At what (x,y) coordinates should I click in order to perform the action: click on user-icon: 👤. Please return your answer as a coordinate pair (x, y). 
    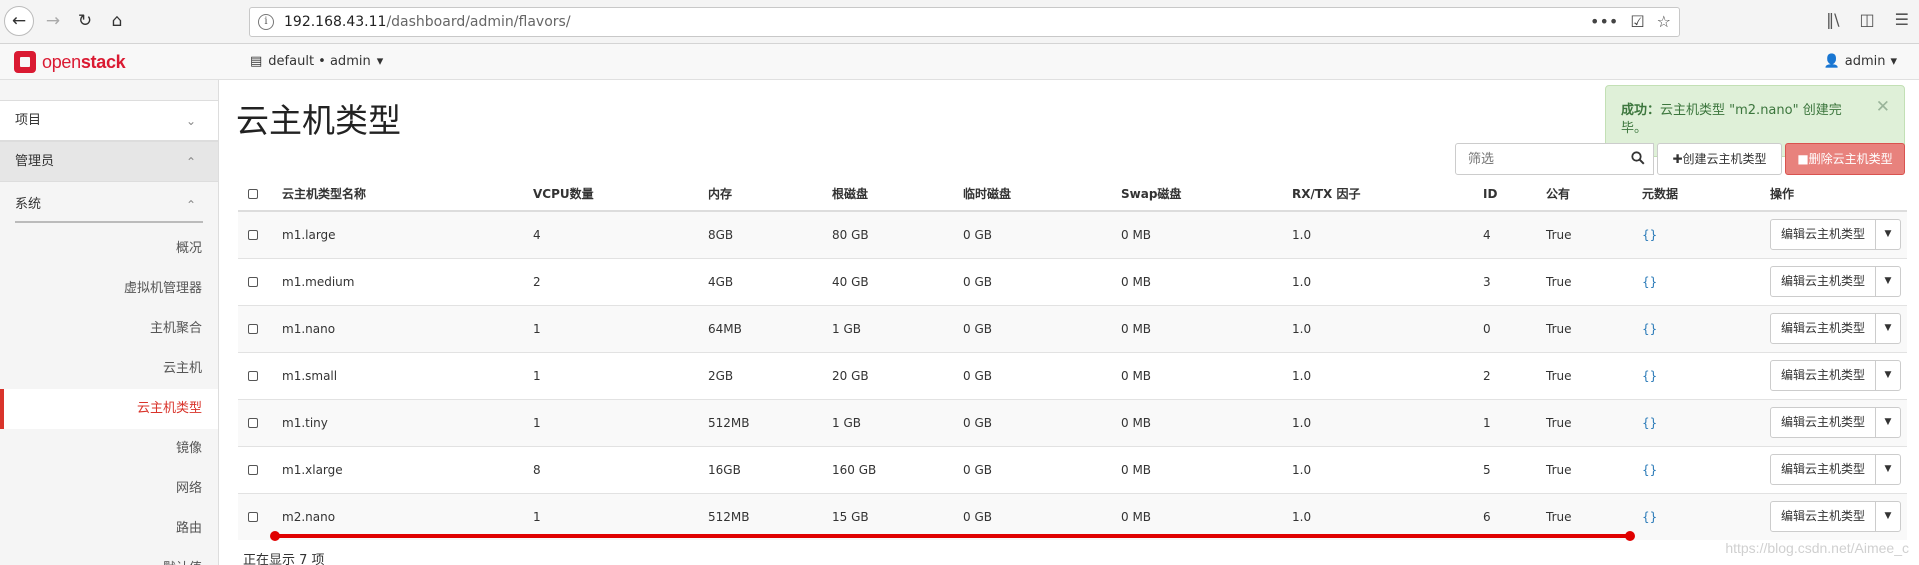
    Looking at the image, I should click on (1831, 61).